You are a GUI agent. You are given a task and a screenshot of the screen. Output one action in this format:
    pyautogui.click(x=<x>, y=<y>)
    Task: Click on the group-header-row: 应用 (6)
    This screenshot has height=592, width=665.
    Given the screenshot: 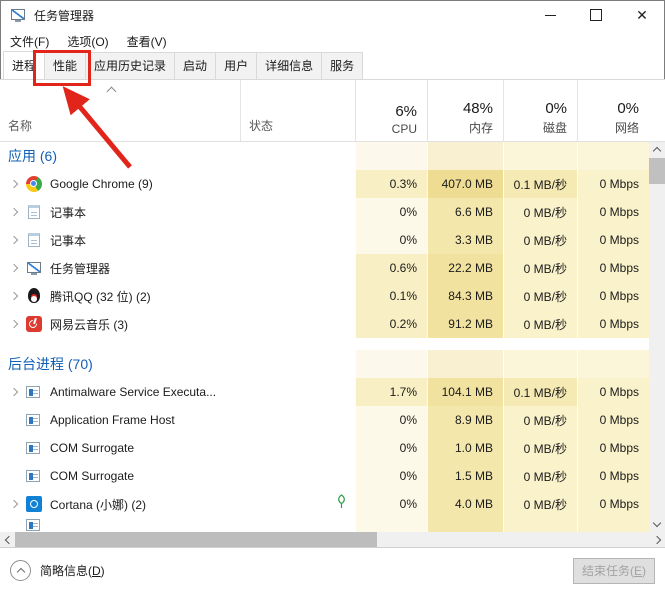 What is the action you would take?
    pyautogui.click(x=324, y=156)
    